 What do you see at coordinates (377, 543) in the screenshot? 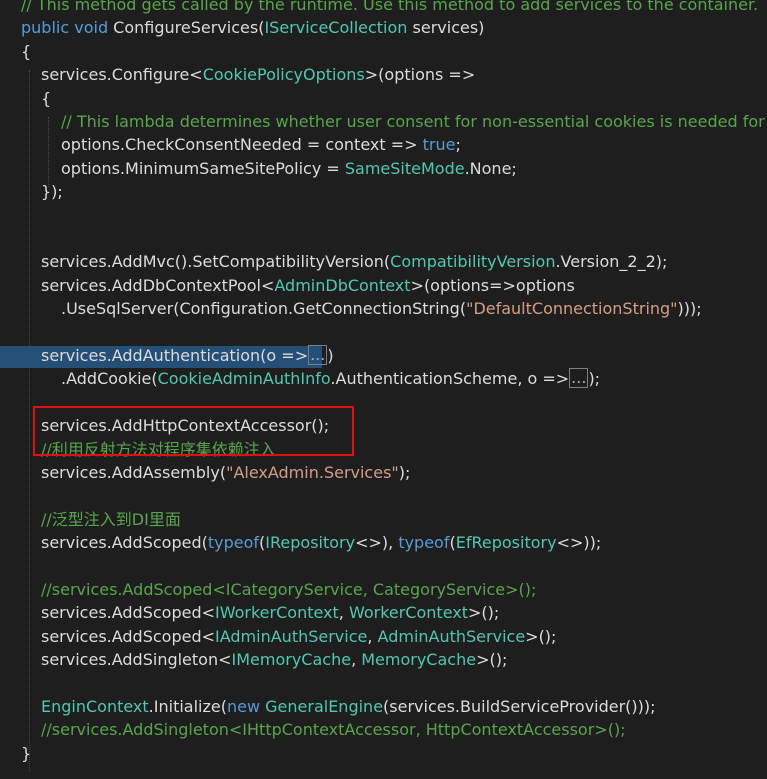
I see `code-token: <>),` at bounding box center [377, 543].